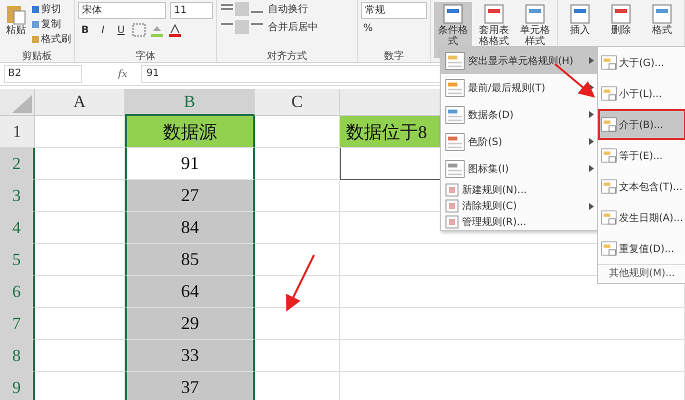 The image size is (685, 400). Describe the element at coordinates (190, 132) in the screenshot. I see `header-cell: 数据源` at that location.